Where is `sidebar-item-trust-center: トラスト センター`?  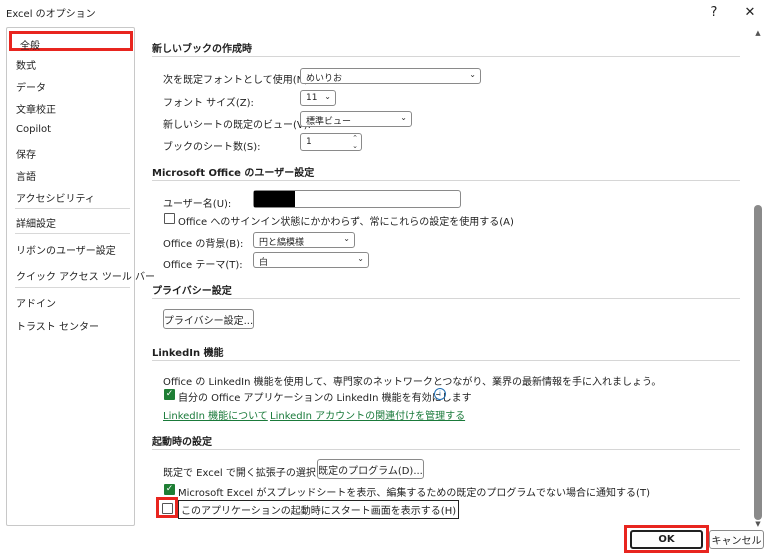 sidebar-item-trust-center: トラスト センター is located at coordinates (57, 325).